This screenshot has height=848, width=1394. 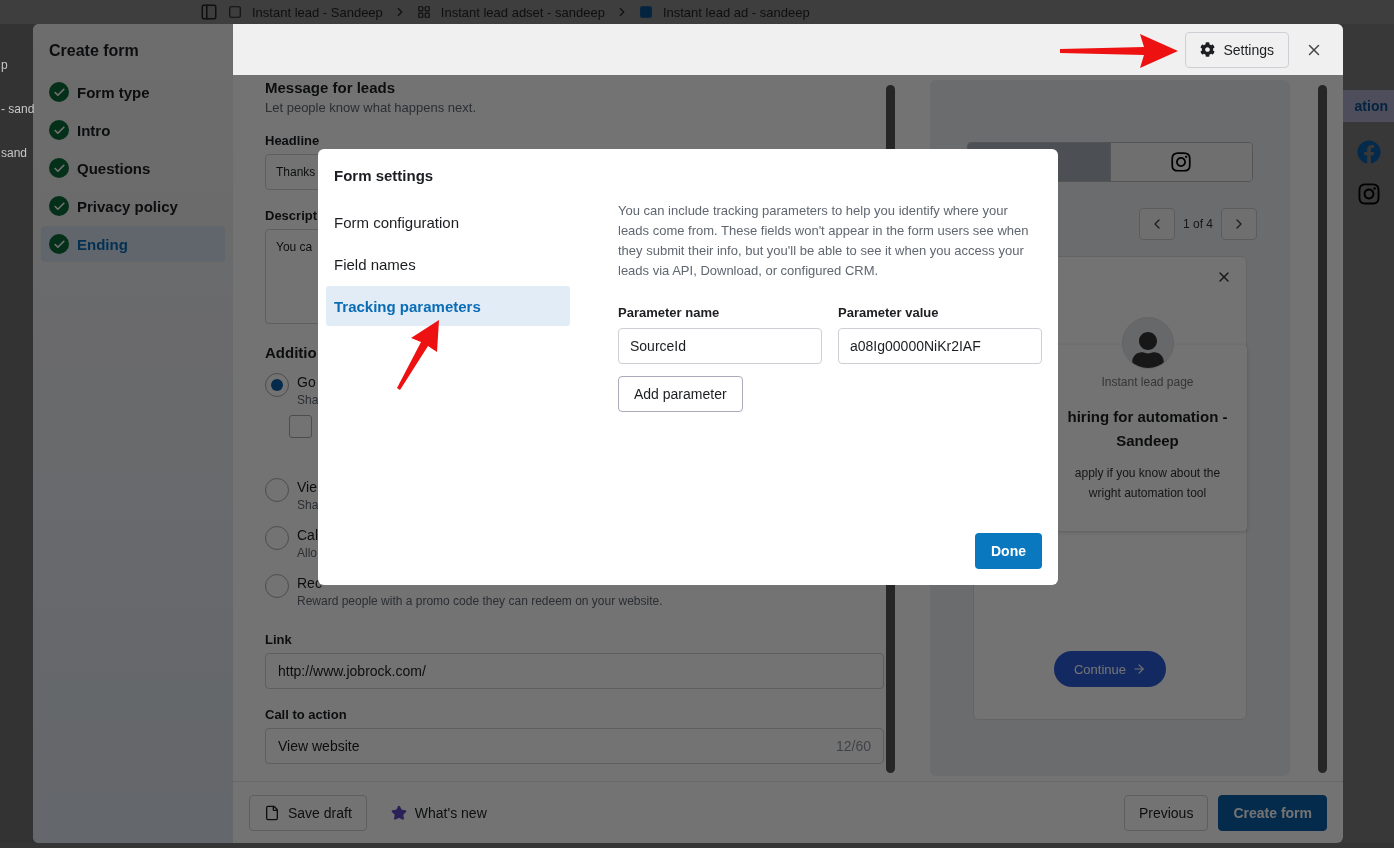 I want to click on section-title: Message for leads, so click(x=330, y=87).